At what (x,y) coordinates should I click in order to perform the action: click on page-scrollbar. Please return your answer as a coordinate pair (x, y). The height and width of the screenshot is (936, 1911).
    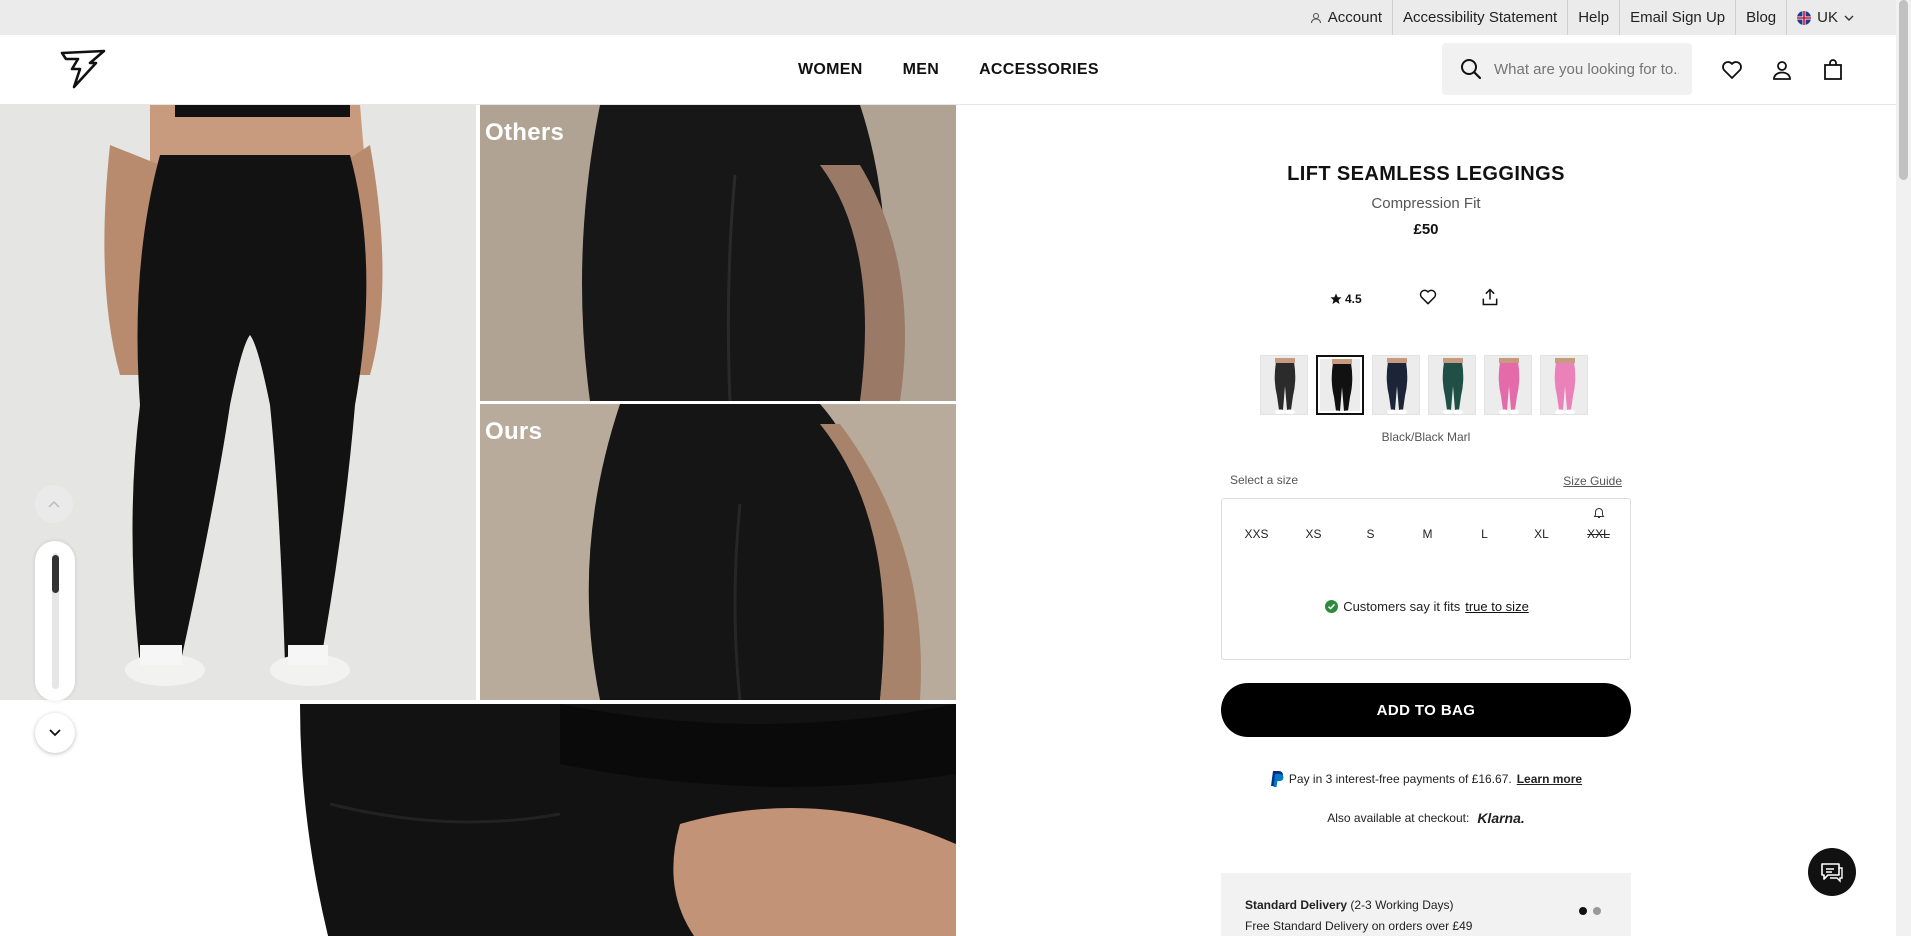
    Looking at the image, I should click on (1903, 468).